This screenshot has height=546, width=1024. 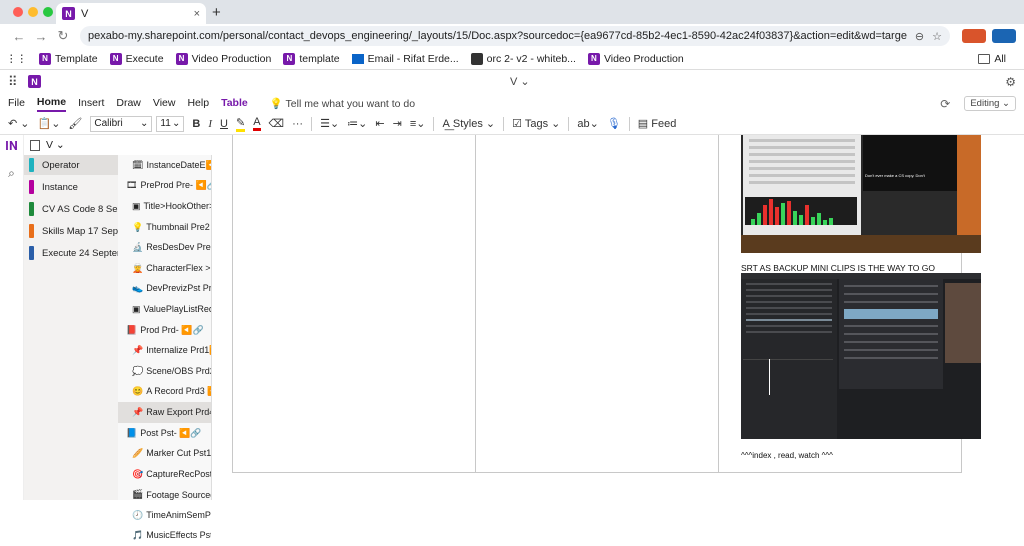 I want to click on font-color-icon: A, so click(x=257, y=123).